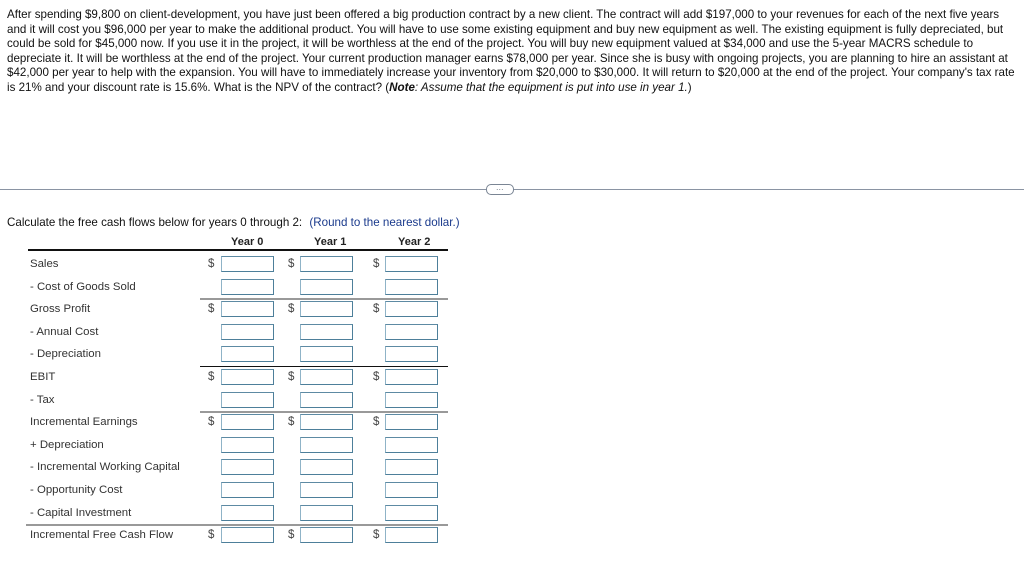 Image resolution: width=1024 pixels, height=571 pixels. I want to click on column-header-year-1: Year 1, so click(330, 242).